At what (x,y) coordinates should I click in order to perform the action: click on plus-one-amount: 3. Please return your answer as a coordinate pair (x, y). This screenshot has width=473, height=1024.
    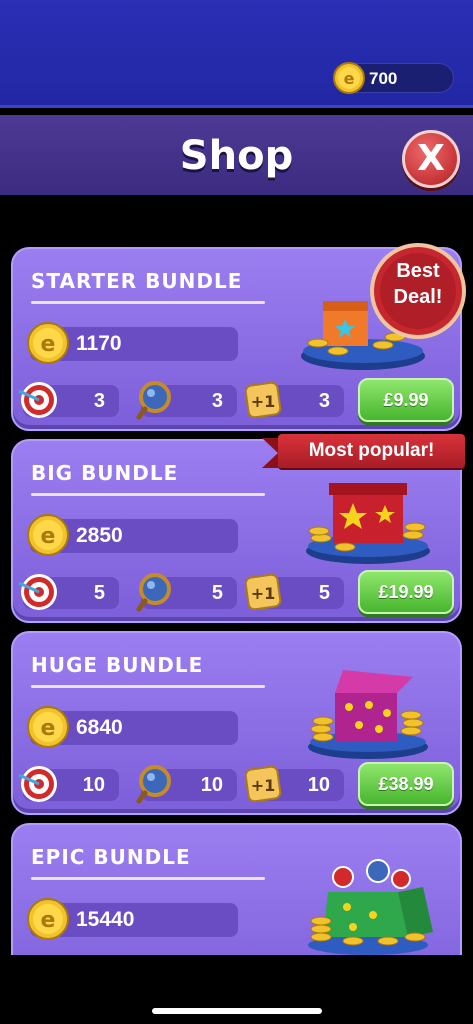
    Looking at the image, I should click on (324, 401).